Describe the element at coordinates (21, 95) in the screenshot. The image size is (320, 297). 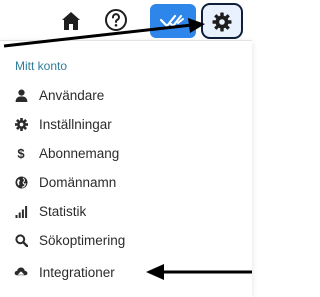
I see `user-icon` at that location.